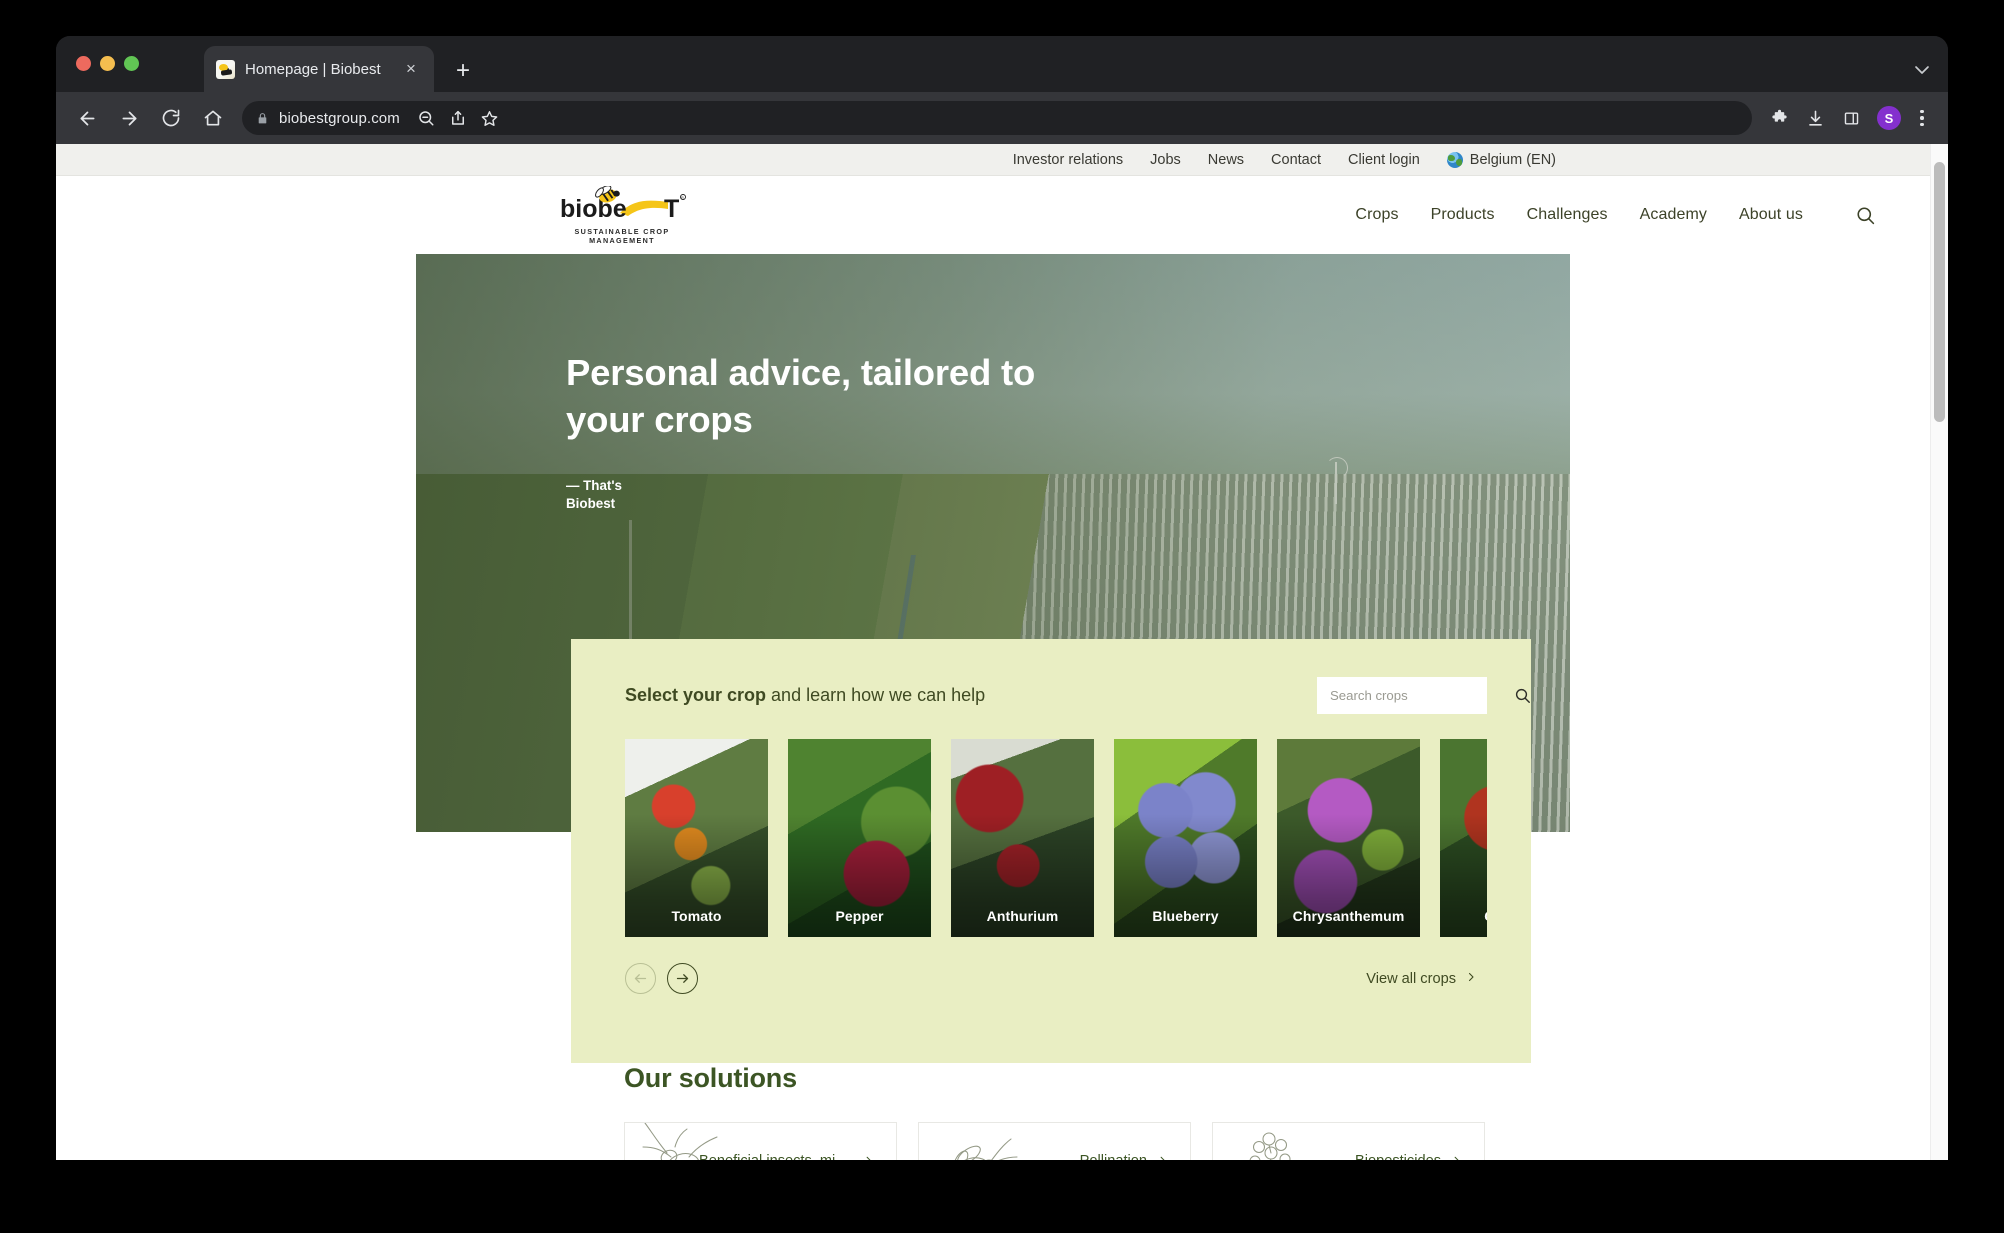 This screenshot has height=1233, width=2004. Describe the element at coordinates (682, 978) in the screenshot. I see `carousel-next-button` at that location.